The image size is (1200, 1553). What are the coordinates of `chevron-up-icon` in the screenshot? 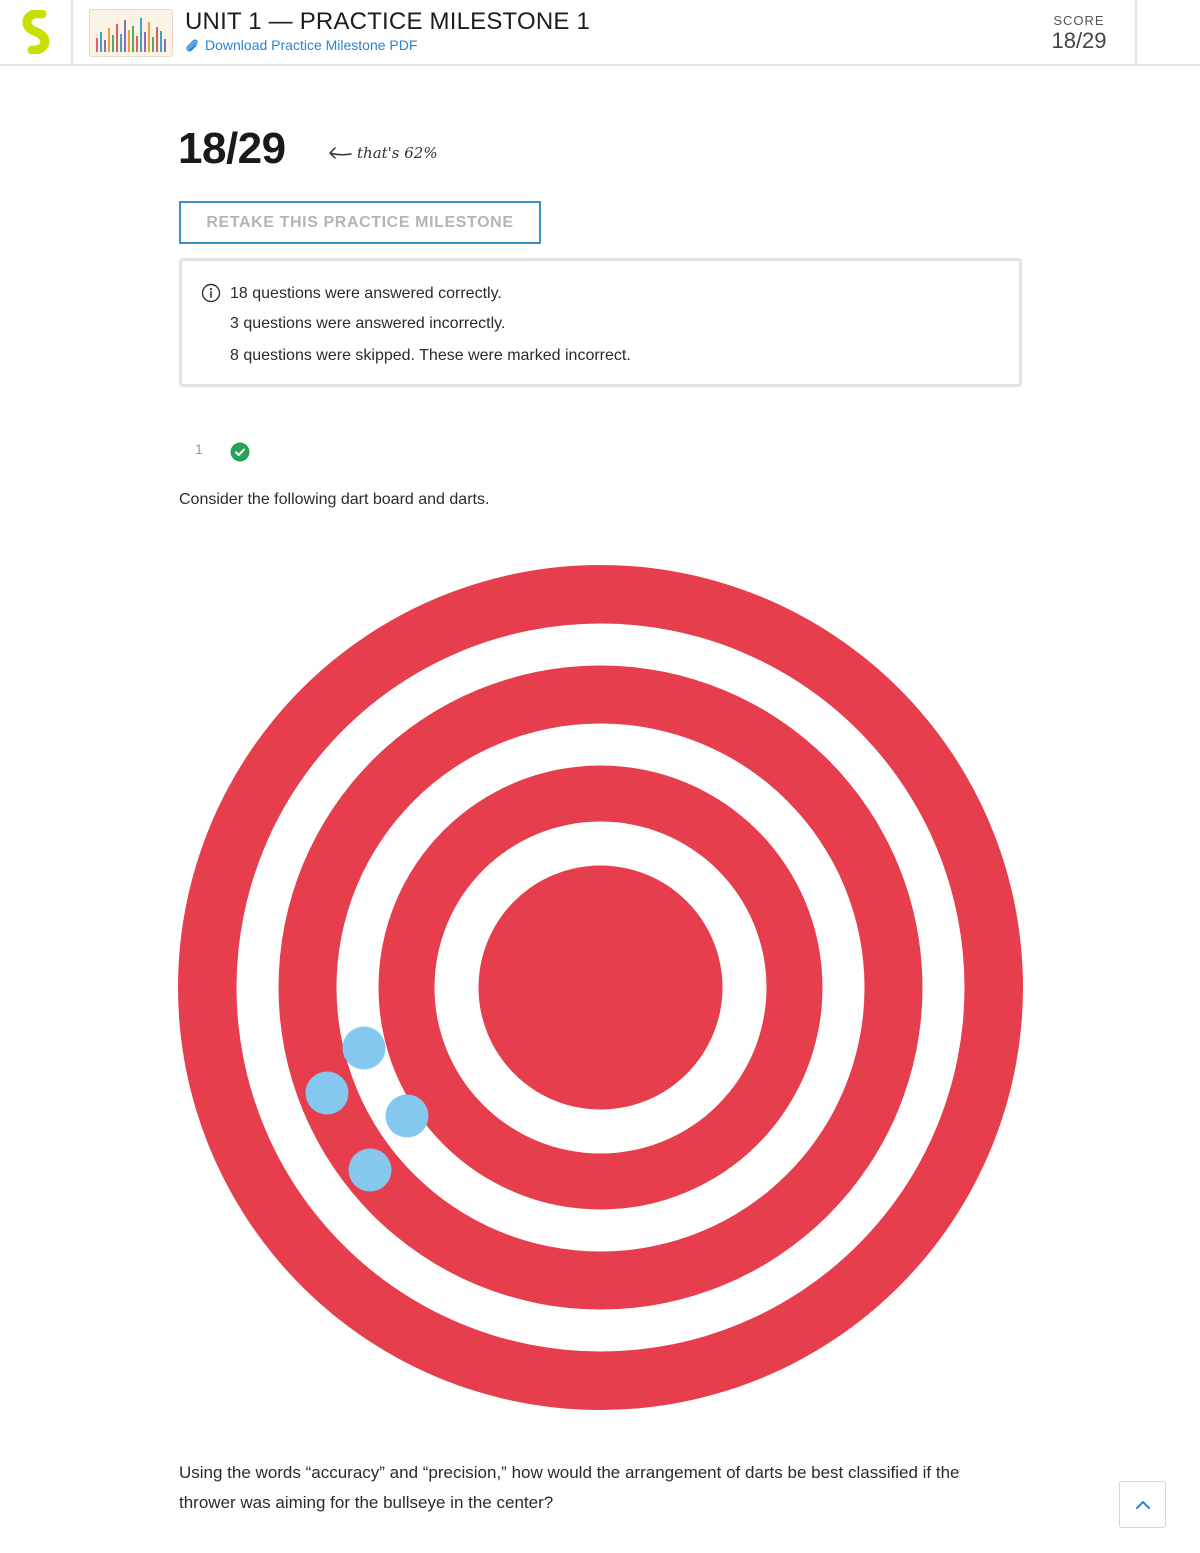 It's located at (1142, 1504).